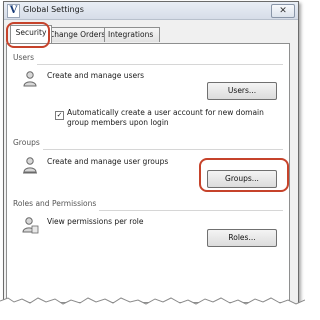  Describe the element at coordinates (78, 34) in the screenshot. I see `tab-change-orders: Change Orders` at that location.